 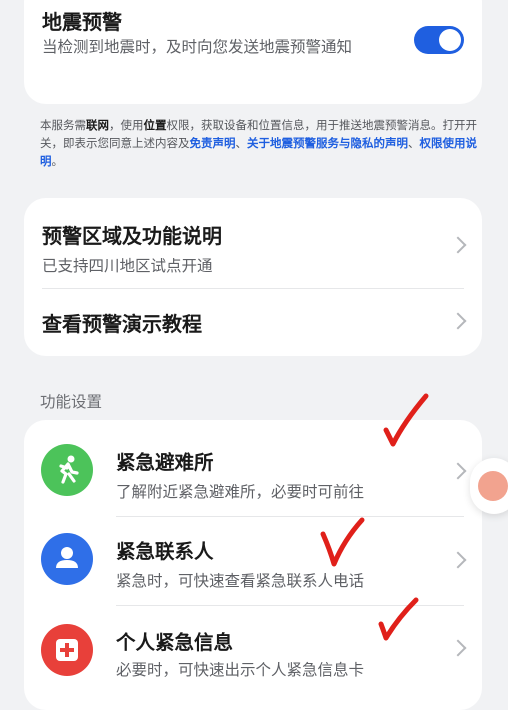 I want to click on tutorial-row: 查看预警演示教程, so click(x=253, y=322).